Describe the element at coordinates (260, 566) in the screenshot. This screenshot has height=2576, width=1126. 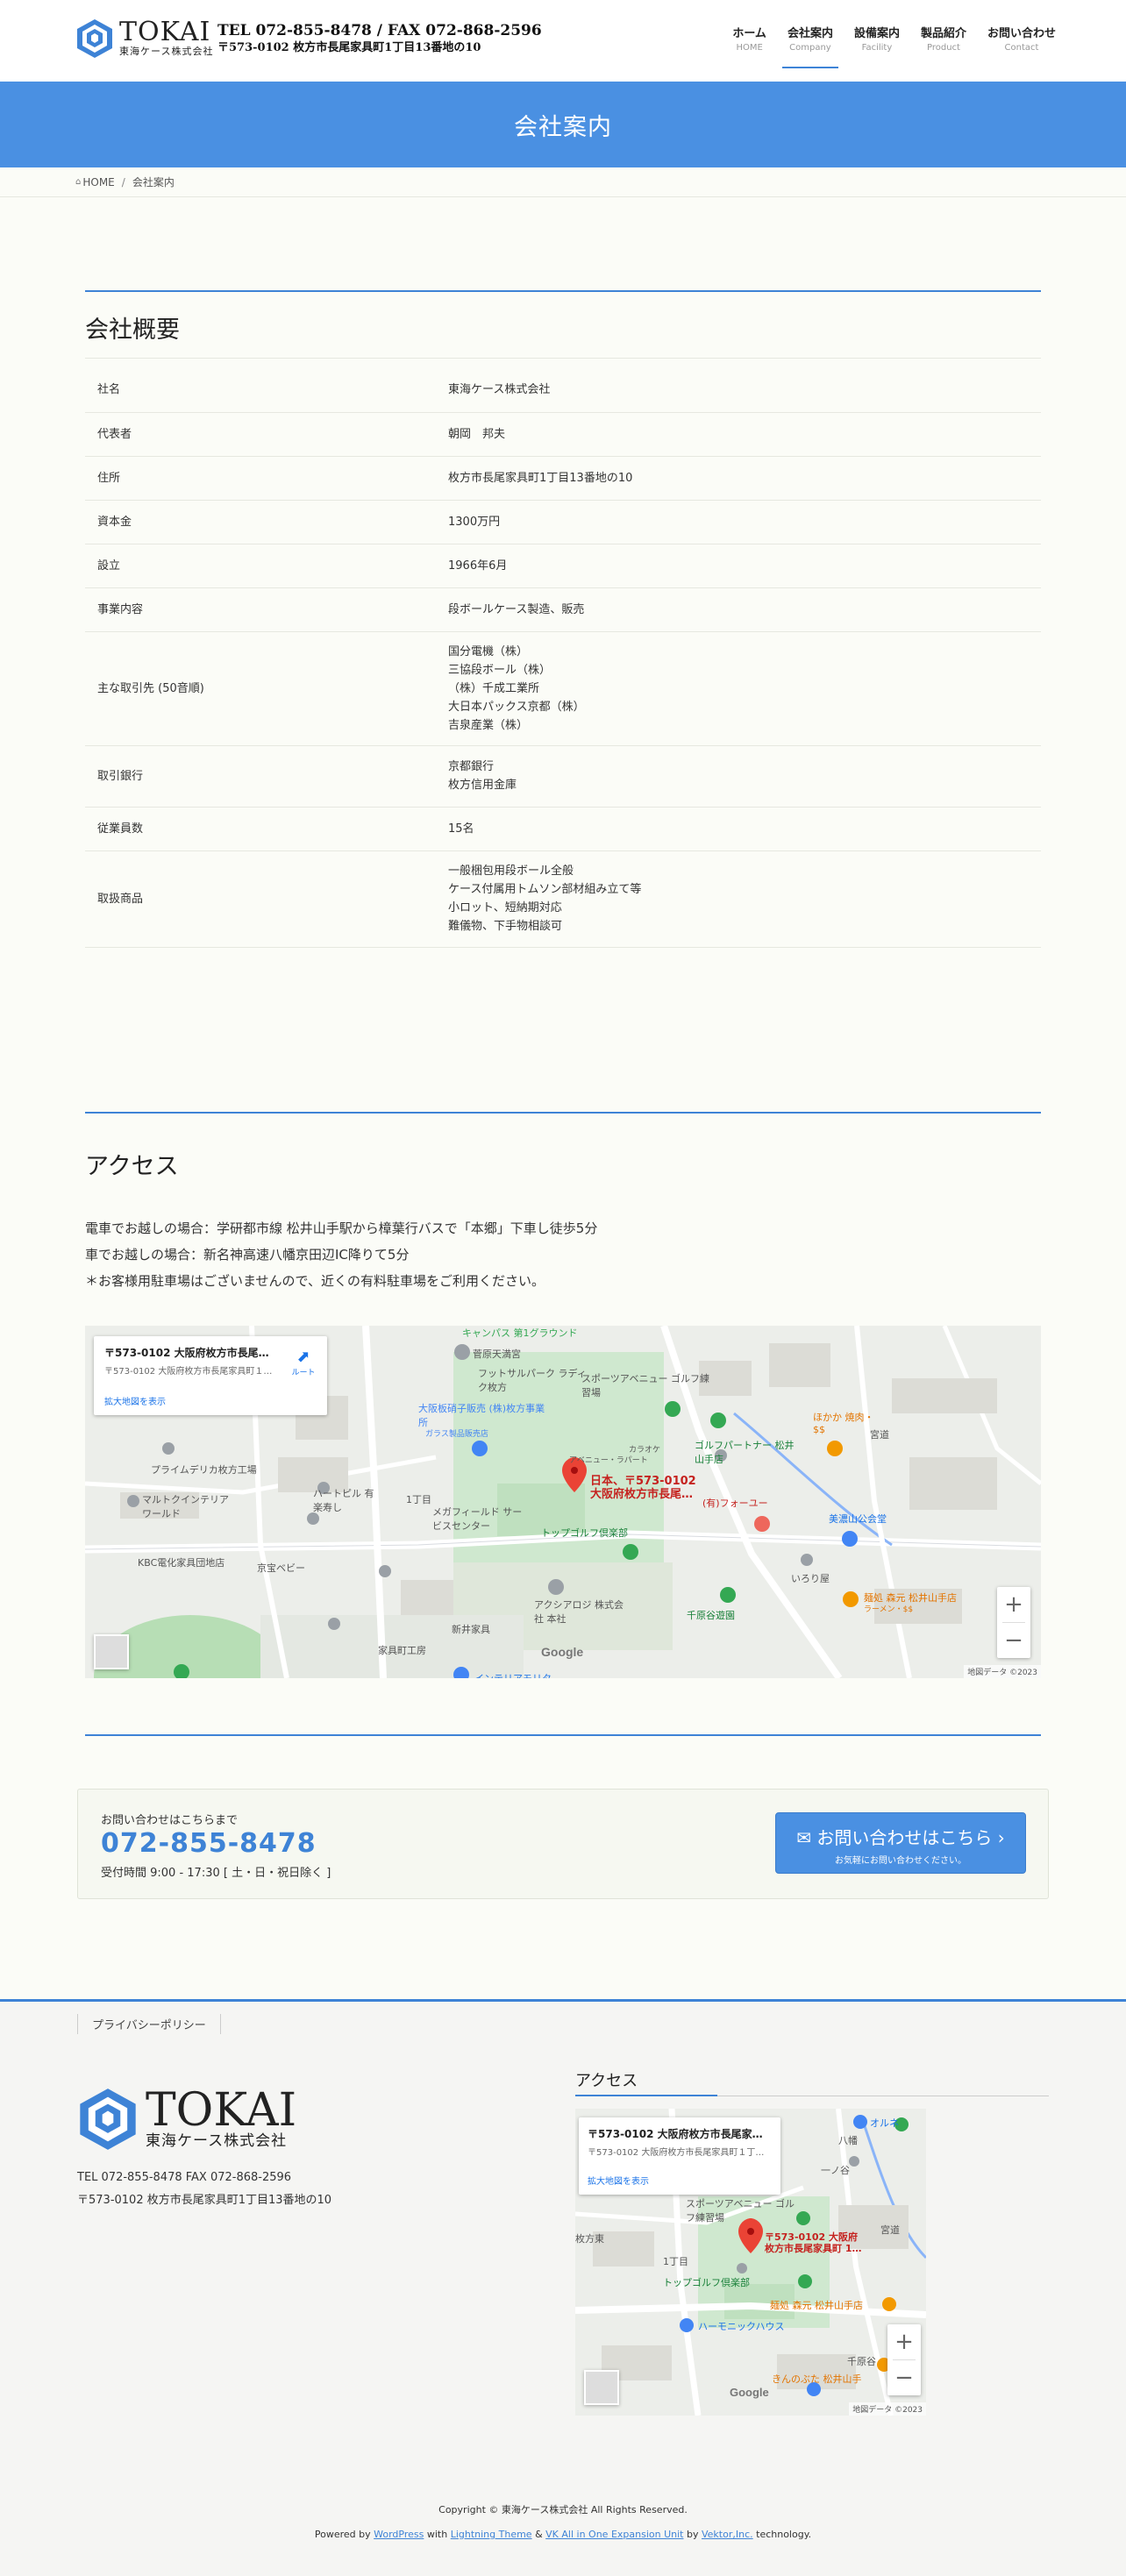
I see `row-label: 設立` at that location.